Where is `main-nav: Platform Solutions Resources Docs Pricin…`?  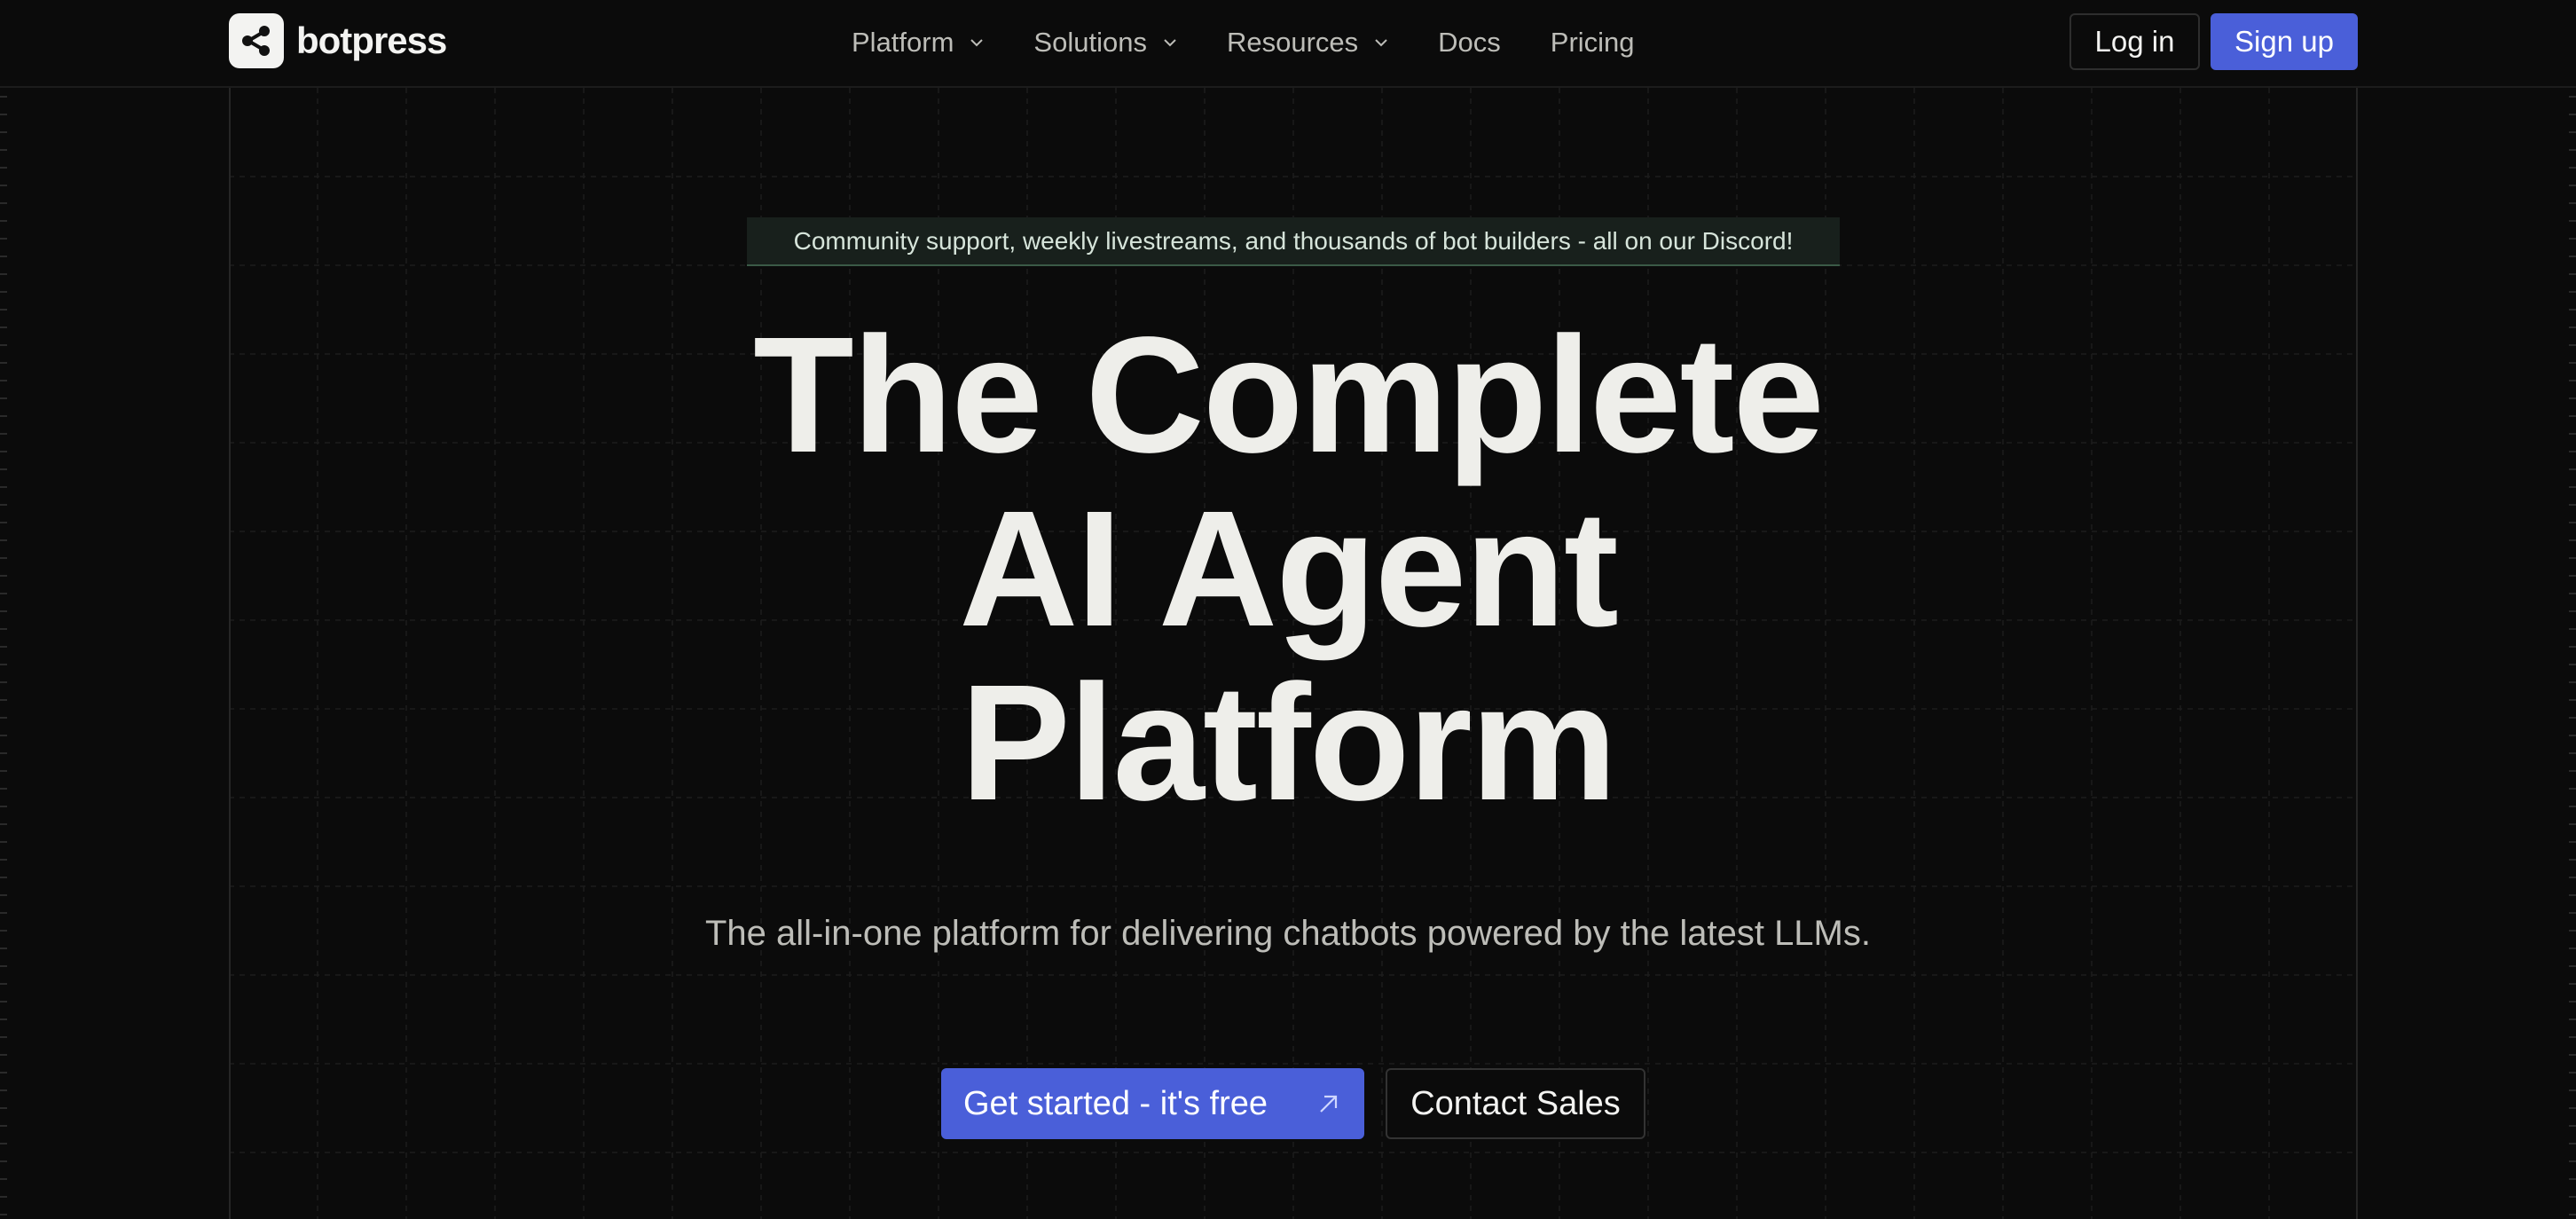
main-nav: Platform Solutions Resources Docs Pricin… is located at coordinates (1268, 42).